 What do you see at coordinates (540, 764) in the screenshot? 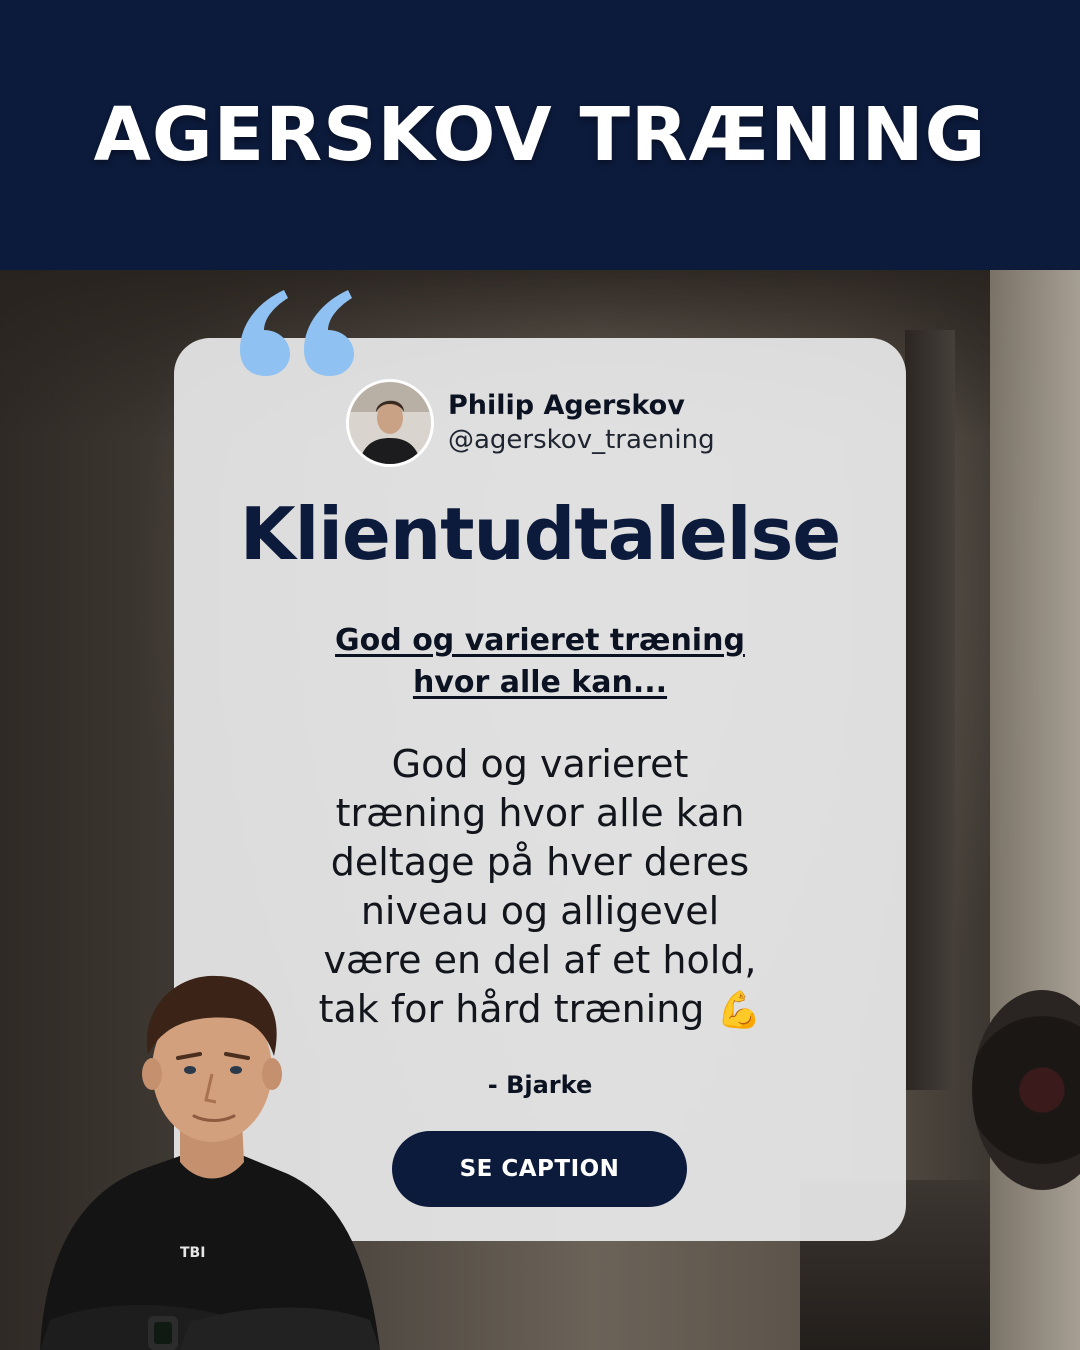
I see `quote-line: God og varieret` at bounding box center [540, 764].